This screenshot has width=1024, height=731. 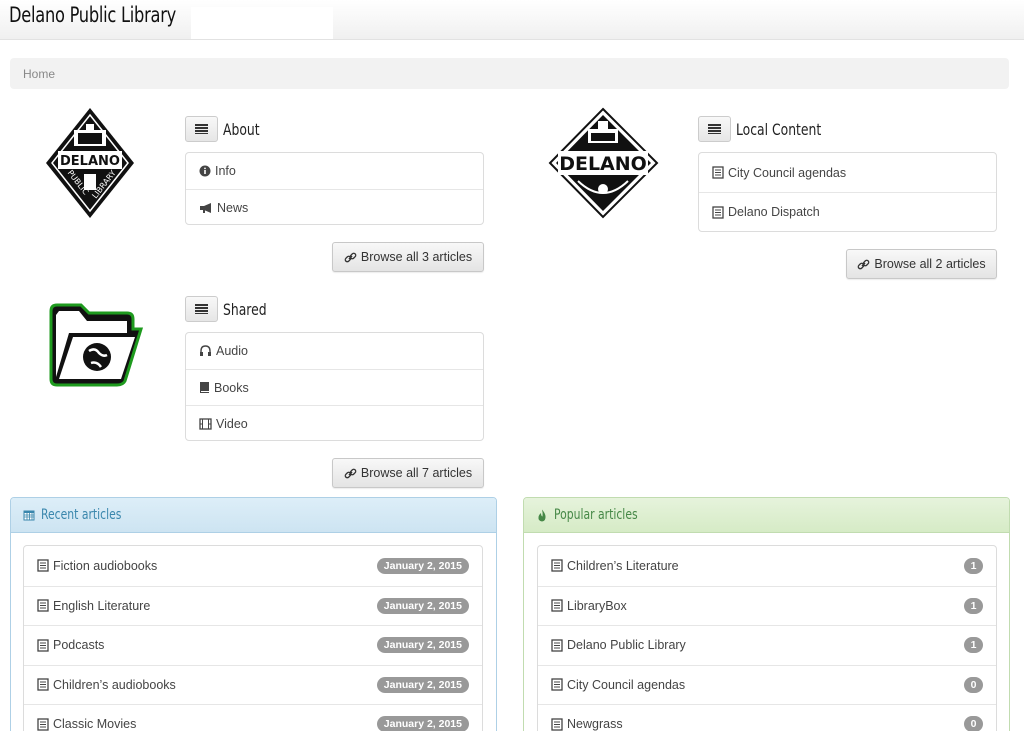 I want to click on site-title: Delano Public Library, so click(x=92, y=15).